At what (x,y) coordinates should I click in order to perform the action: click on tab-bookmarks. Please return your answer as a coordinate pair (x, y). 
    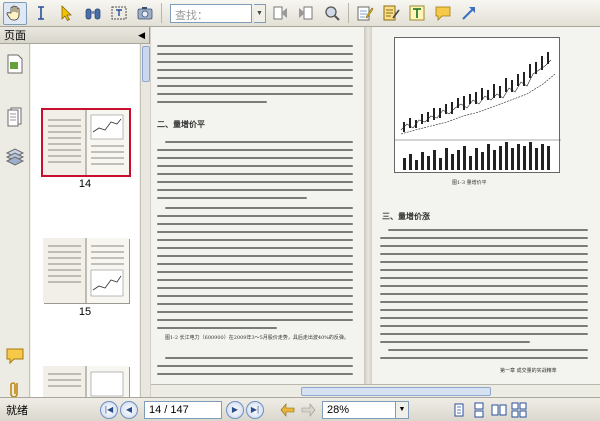
    Looking at the image, I should click on (15, 116).